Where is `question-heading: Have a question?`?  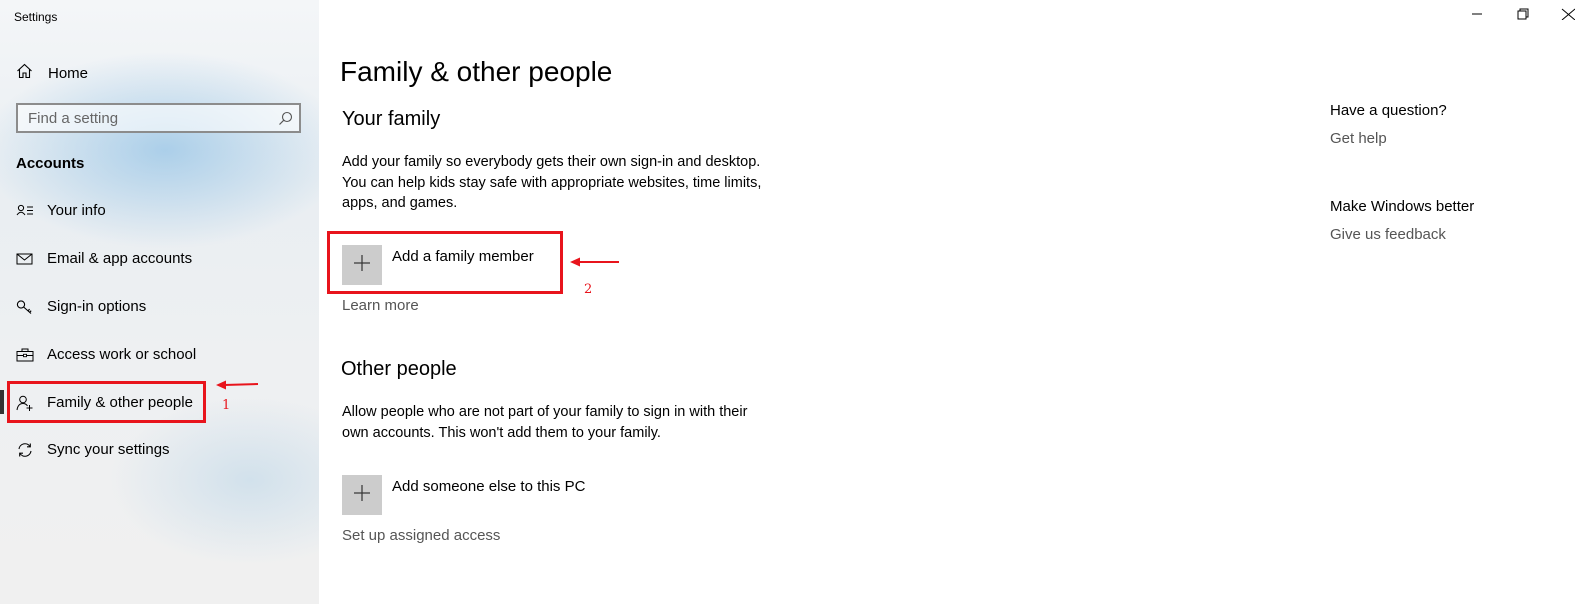
question-heading: Have a question? is located at coordinates (1388, 110).